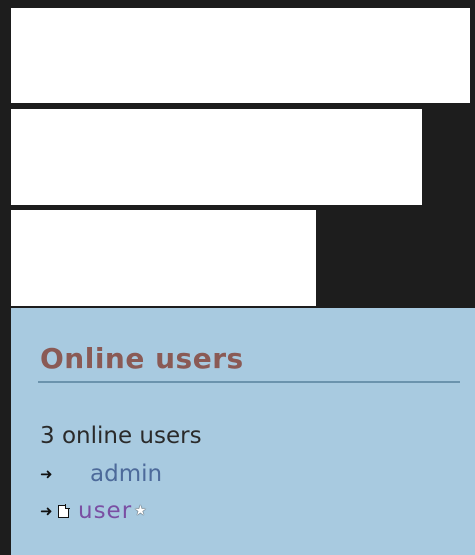  What do you see at coordinates (126, 474) in the screenshot?
I see `user-link-admin: admin` at bounding box center [126, 474].